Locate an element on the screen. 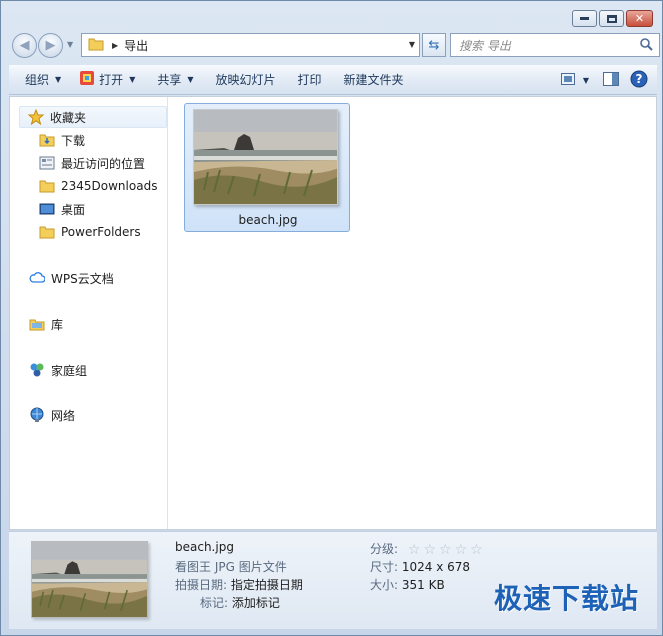 The image size is (663, 636). print-button: 打印 is located at coordinates (310, 80).